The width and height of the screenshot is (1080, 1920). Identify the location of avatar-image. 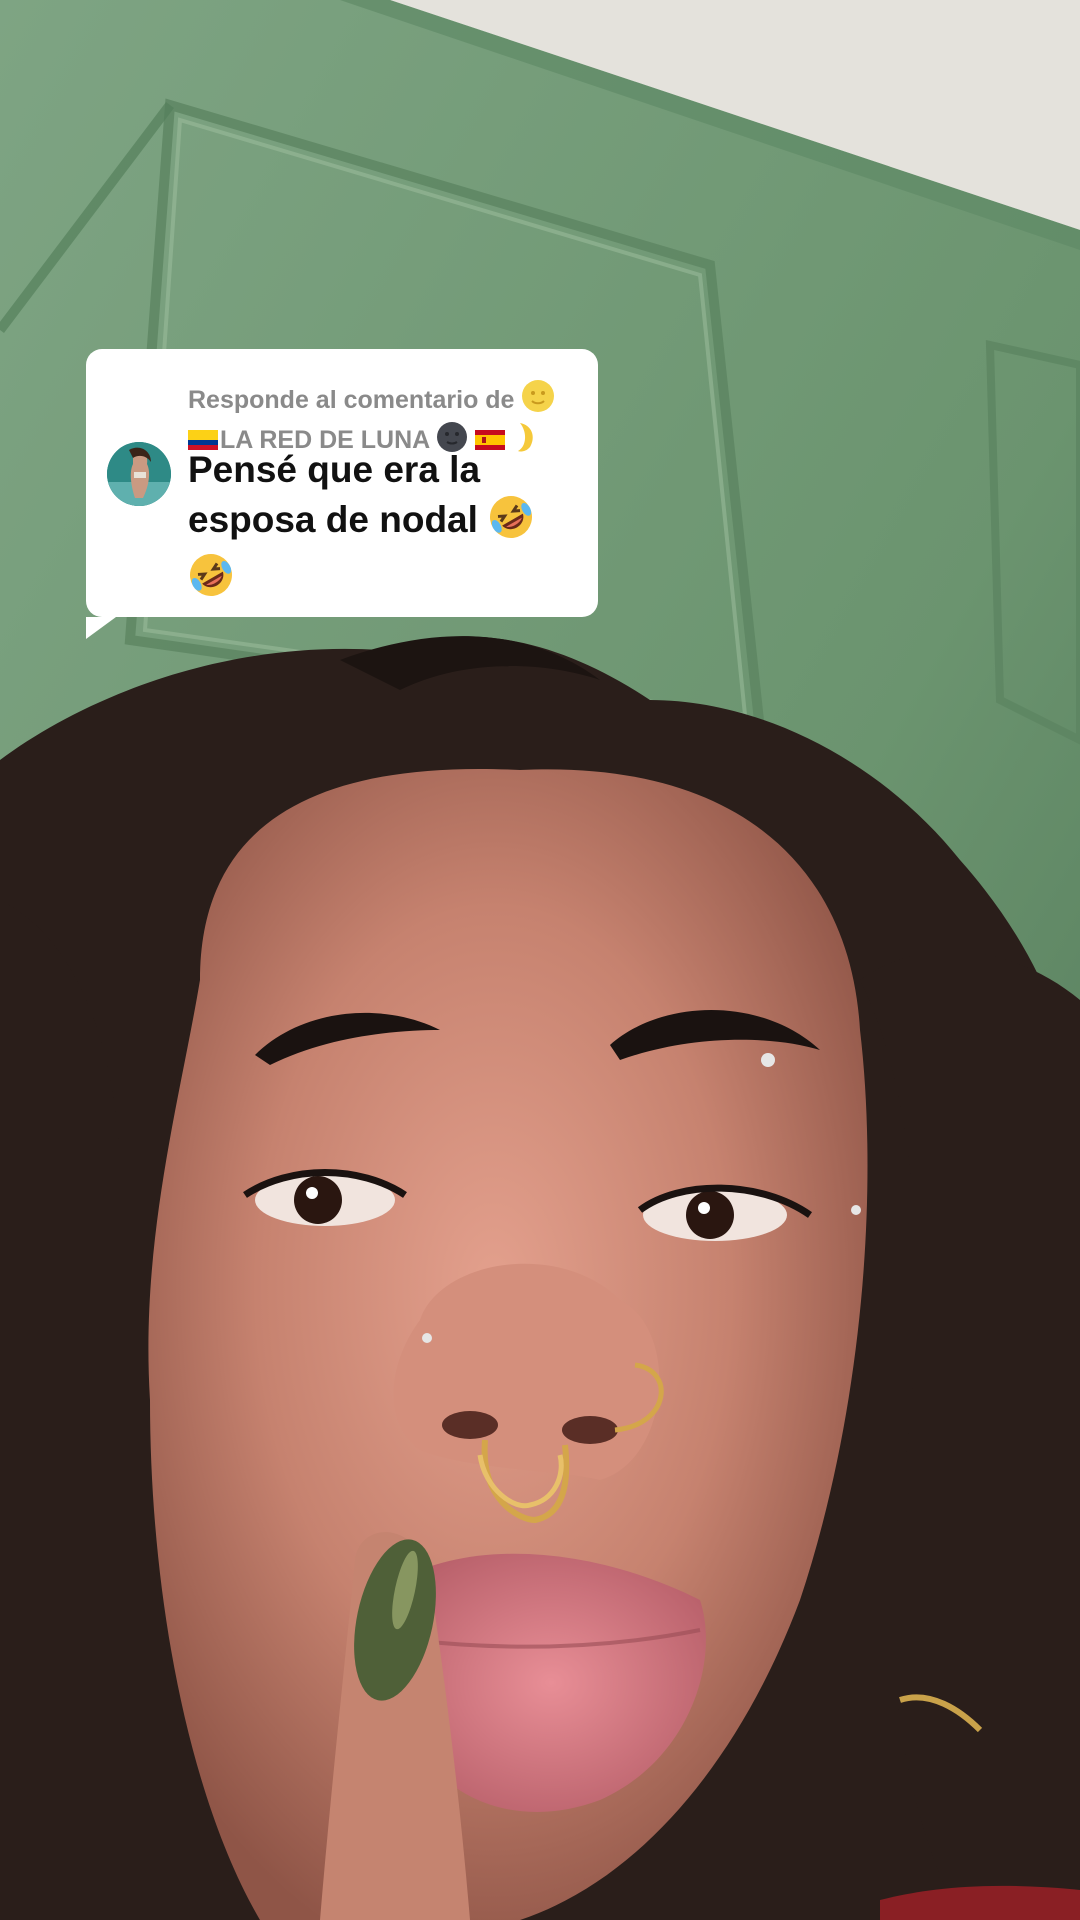
(139, 474).